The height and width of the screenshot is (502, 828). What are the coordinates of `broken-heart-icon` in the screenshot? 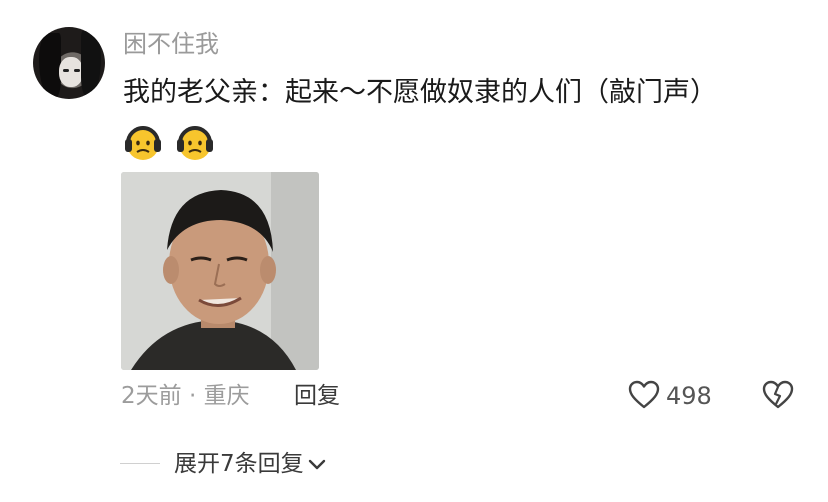 It's located at (778, 395).